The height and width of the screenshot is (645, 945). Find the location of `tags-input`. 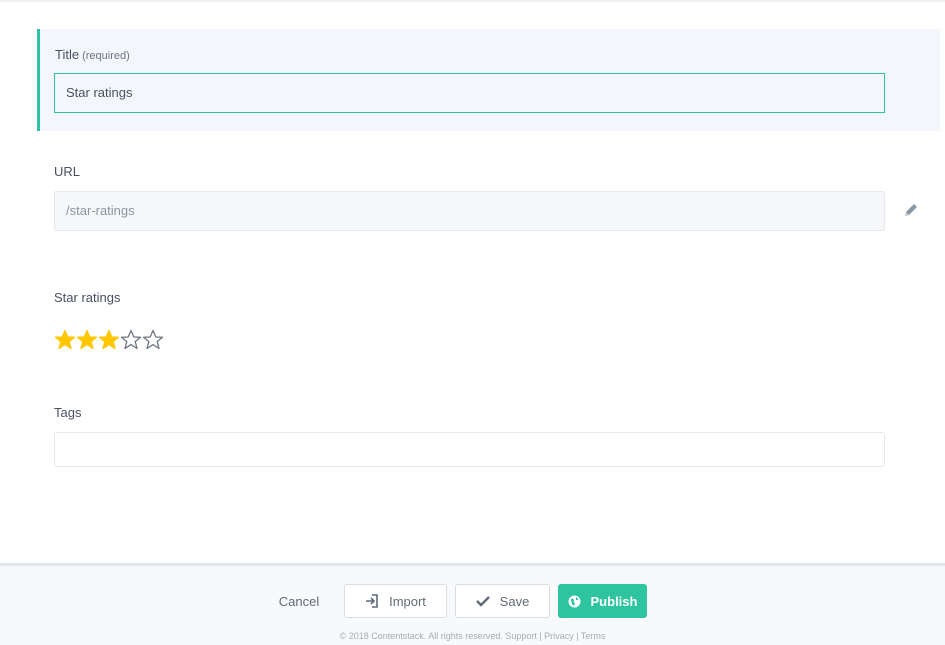

tags-input is located at coordinates (469, 449).